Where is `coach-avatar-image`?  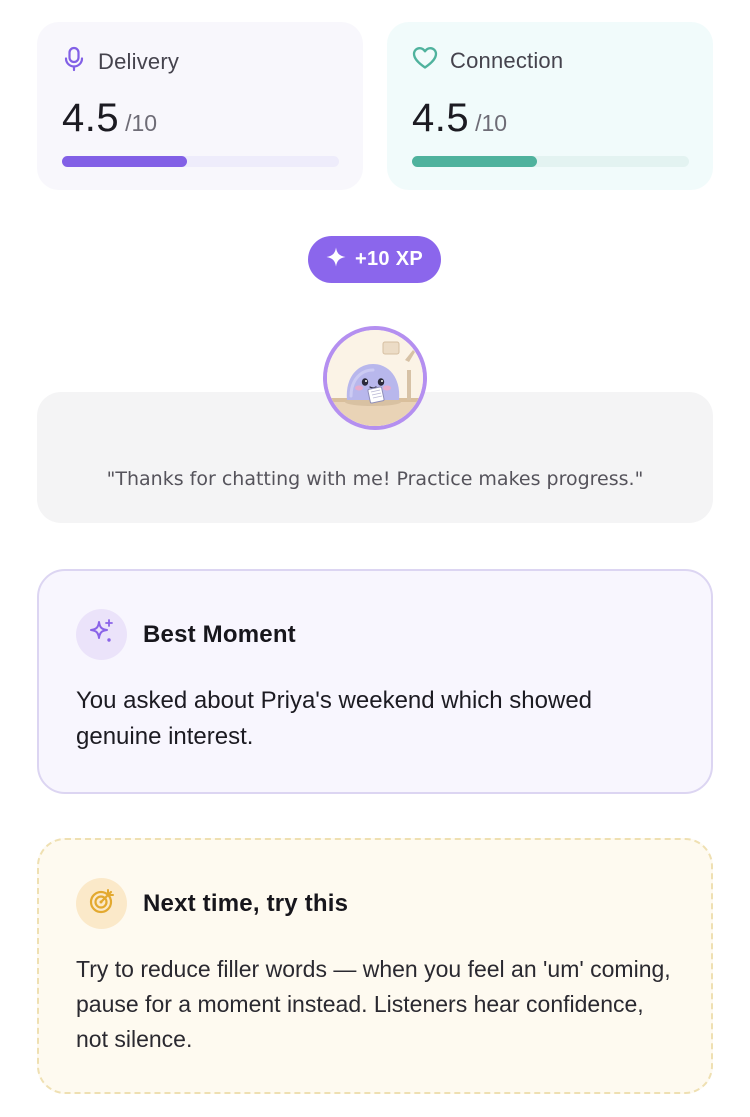 coach-avatar-image is located at coordinates (375, 378).